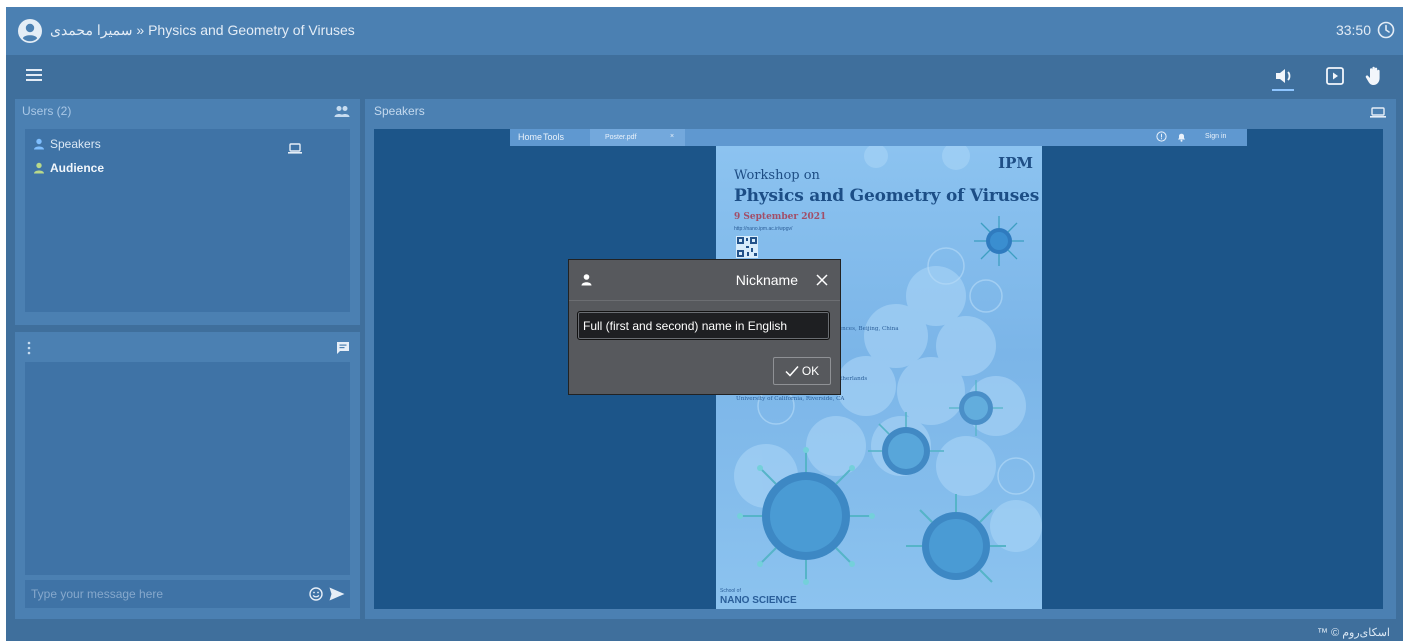  I want to click on virus-particle-right, so click(956, 538).